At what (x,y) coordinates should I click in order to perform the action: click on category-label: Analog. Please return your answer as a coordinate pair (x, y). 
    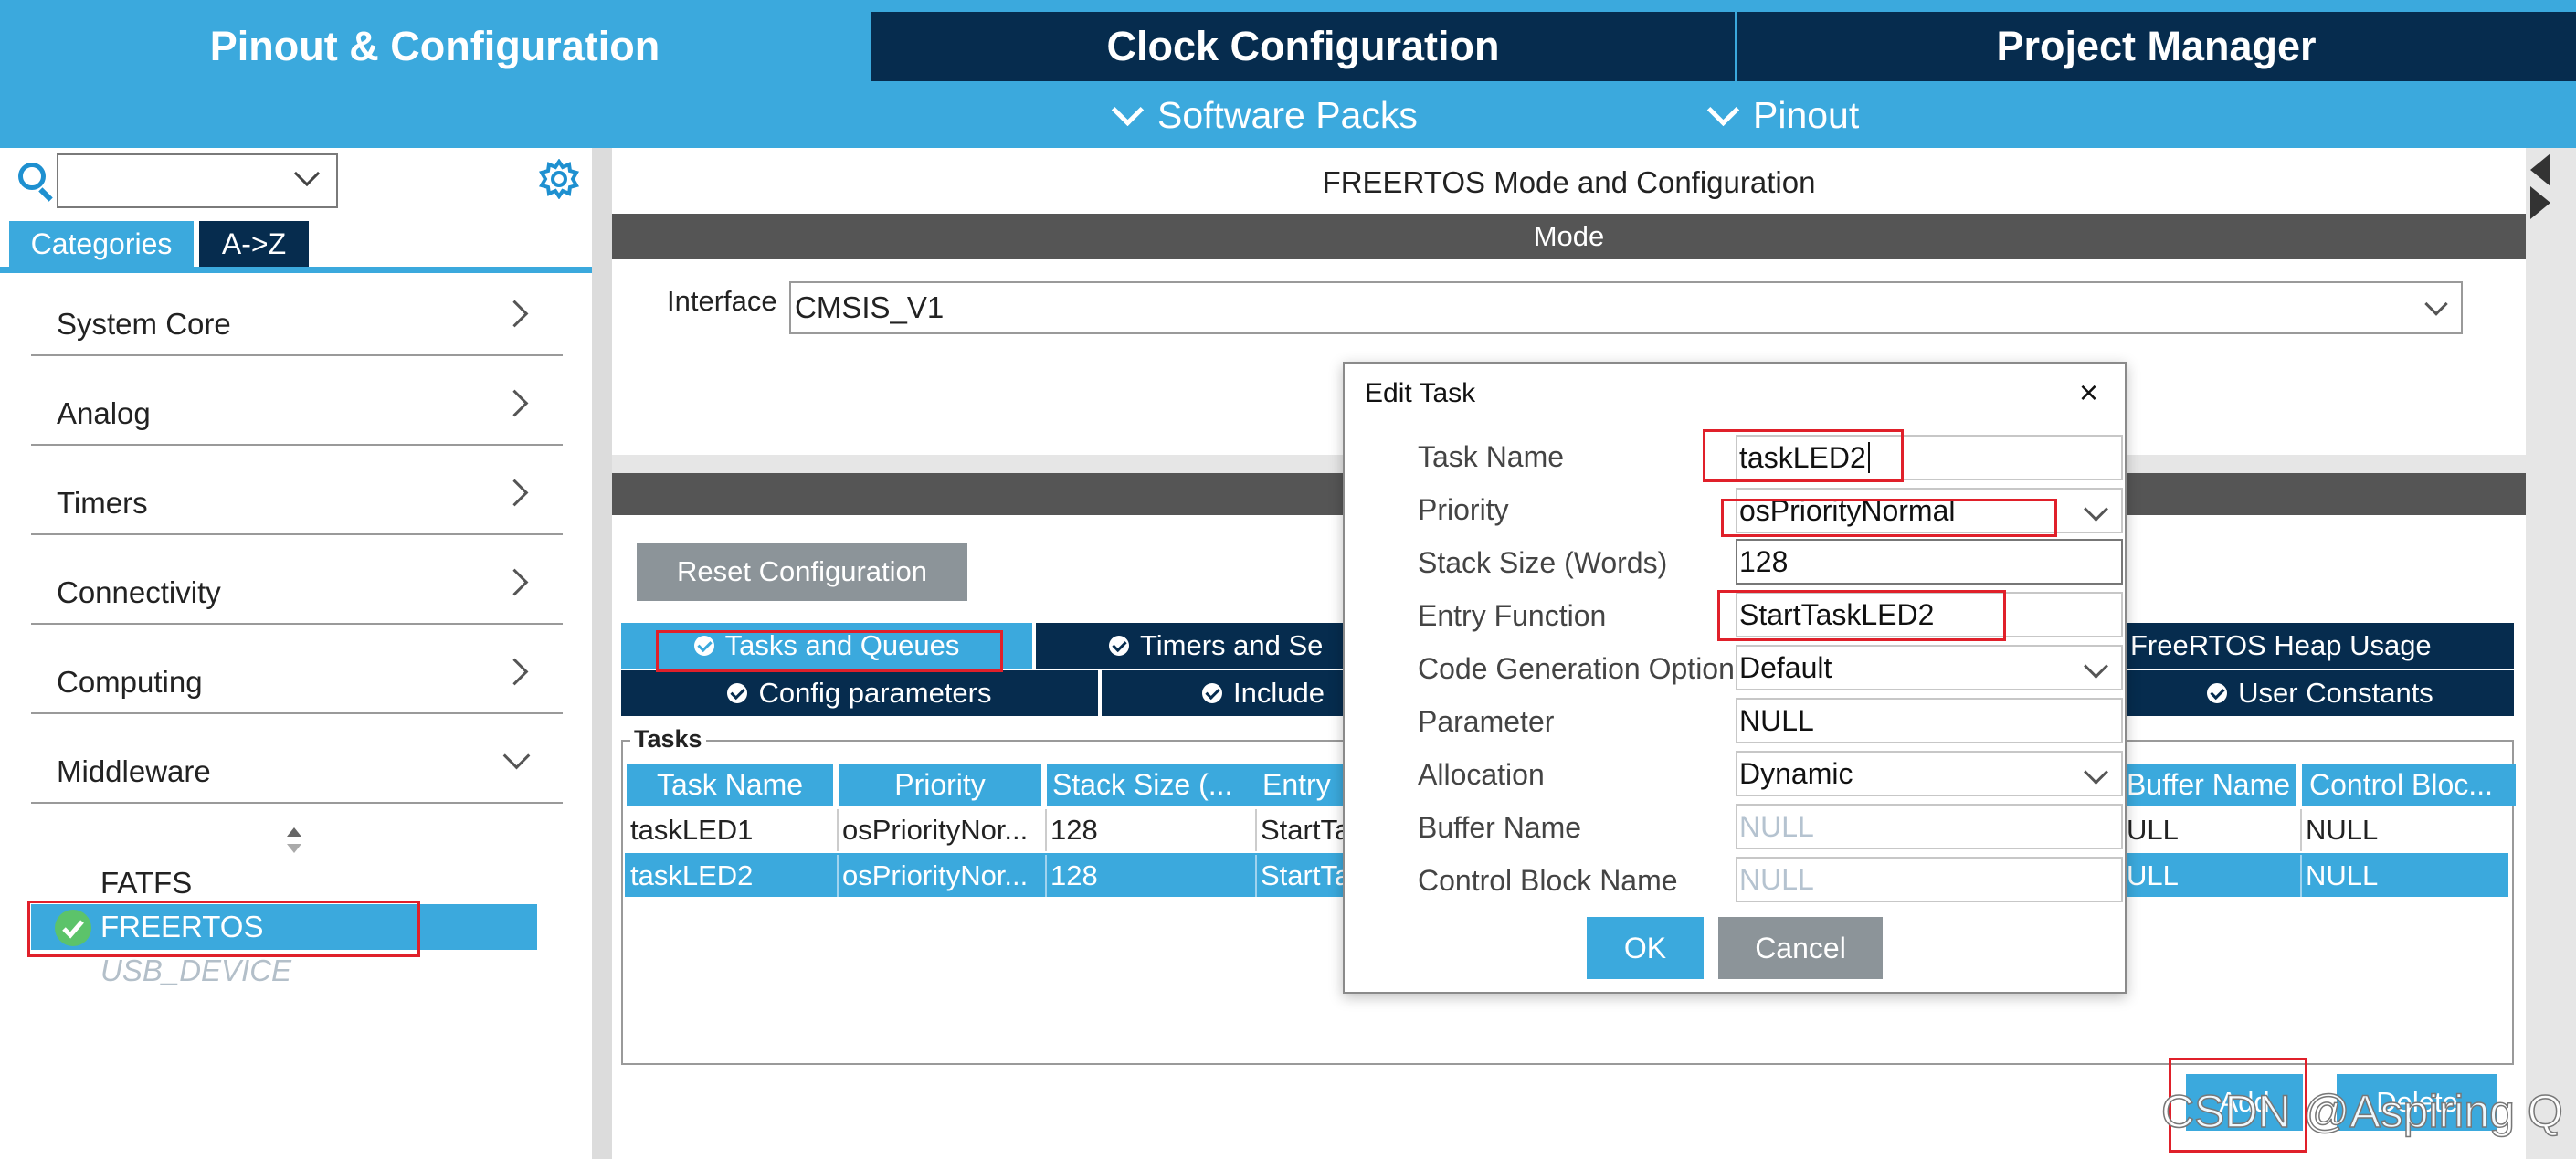
    Looking at the image, I should click on (104, 413).